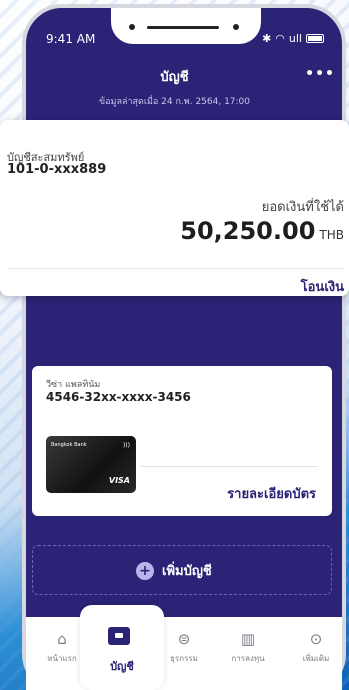 The image size is (349, 690). Describe the element at coordinates (280, 38) in the screenshot. I see `wifi-icon: ◠` at that location.